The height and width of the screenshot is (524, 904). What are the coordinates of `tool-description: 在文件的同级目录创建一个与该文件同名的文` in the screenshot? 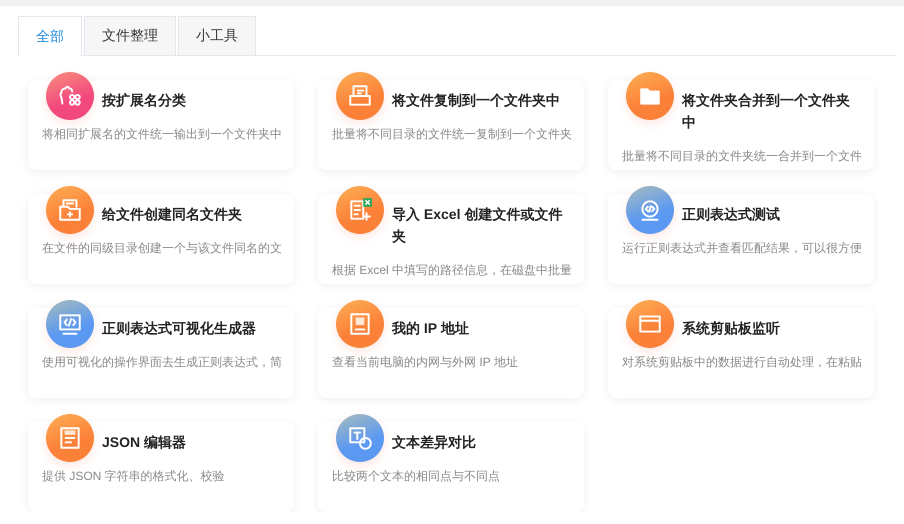 It's located at (162, 248).